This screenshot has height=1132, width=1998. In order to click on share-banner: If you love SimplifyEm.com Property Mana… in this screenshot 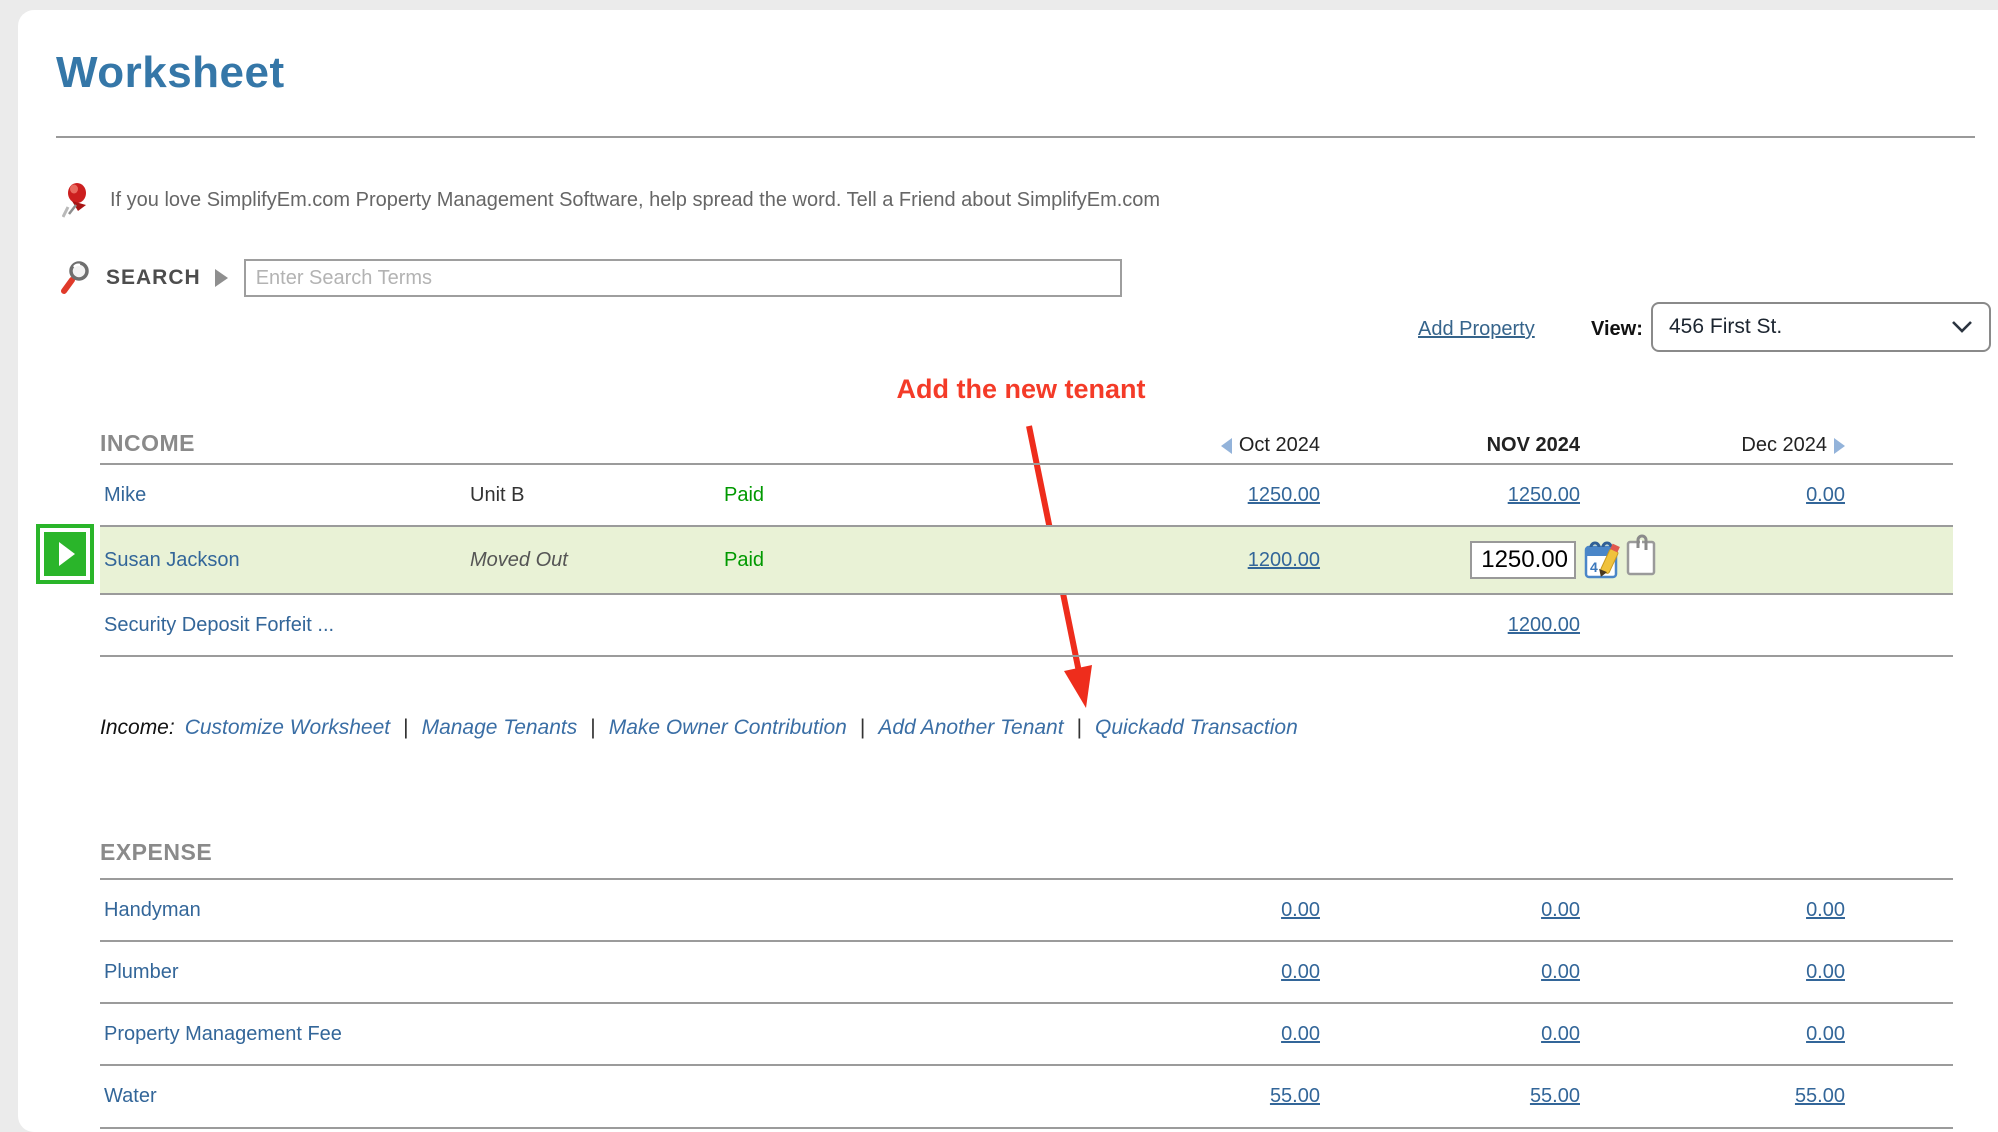, I will do `click(611, 200)`.